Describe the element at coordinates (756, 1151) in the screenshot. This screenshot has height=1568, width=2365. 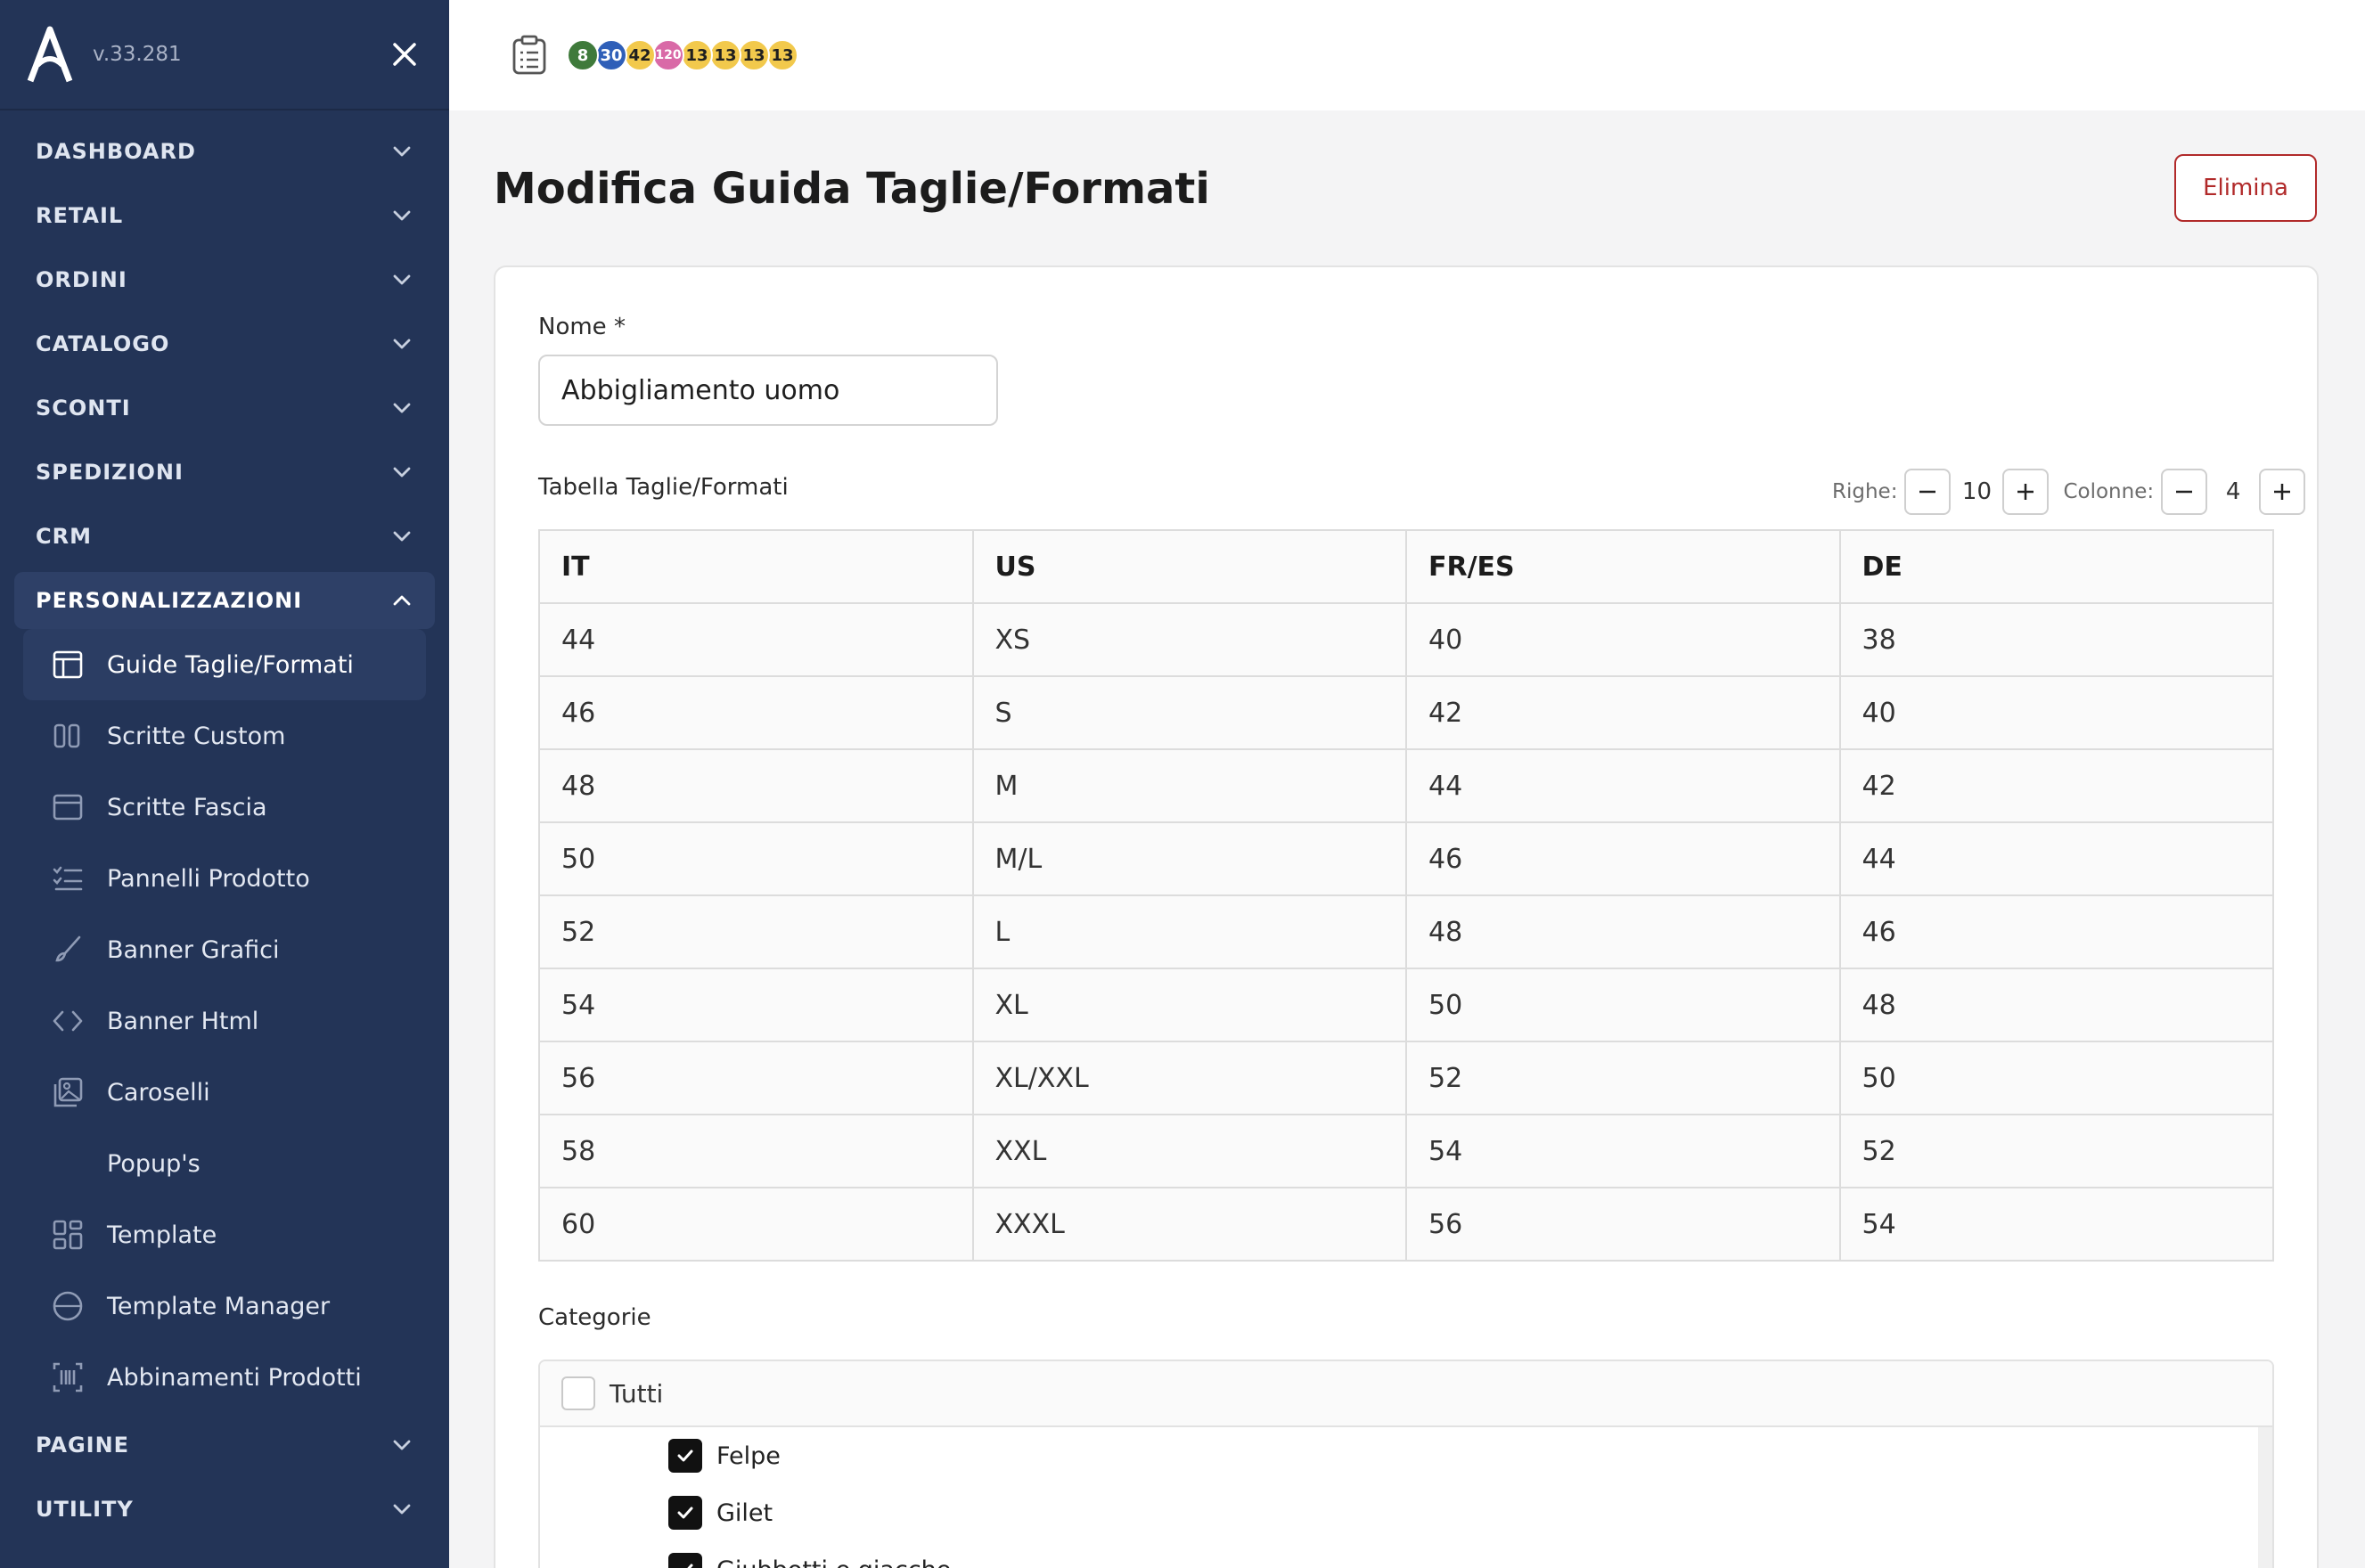
I see `table-cell: 58` at that location.